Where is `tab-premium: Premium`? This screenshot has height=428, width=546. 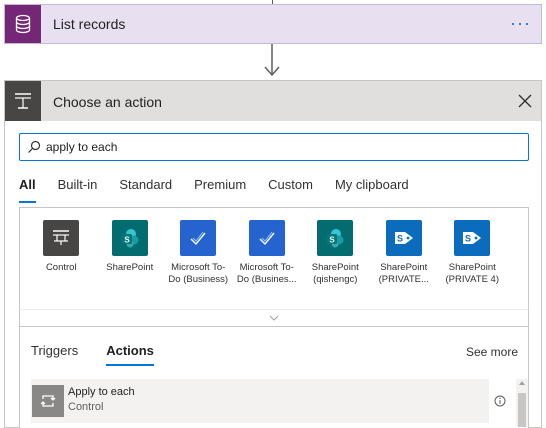
tab-premium: Premium is located at coordinates (220, 190).